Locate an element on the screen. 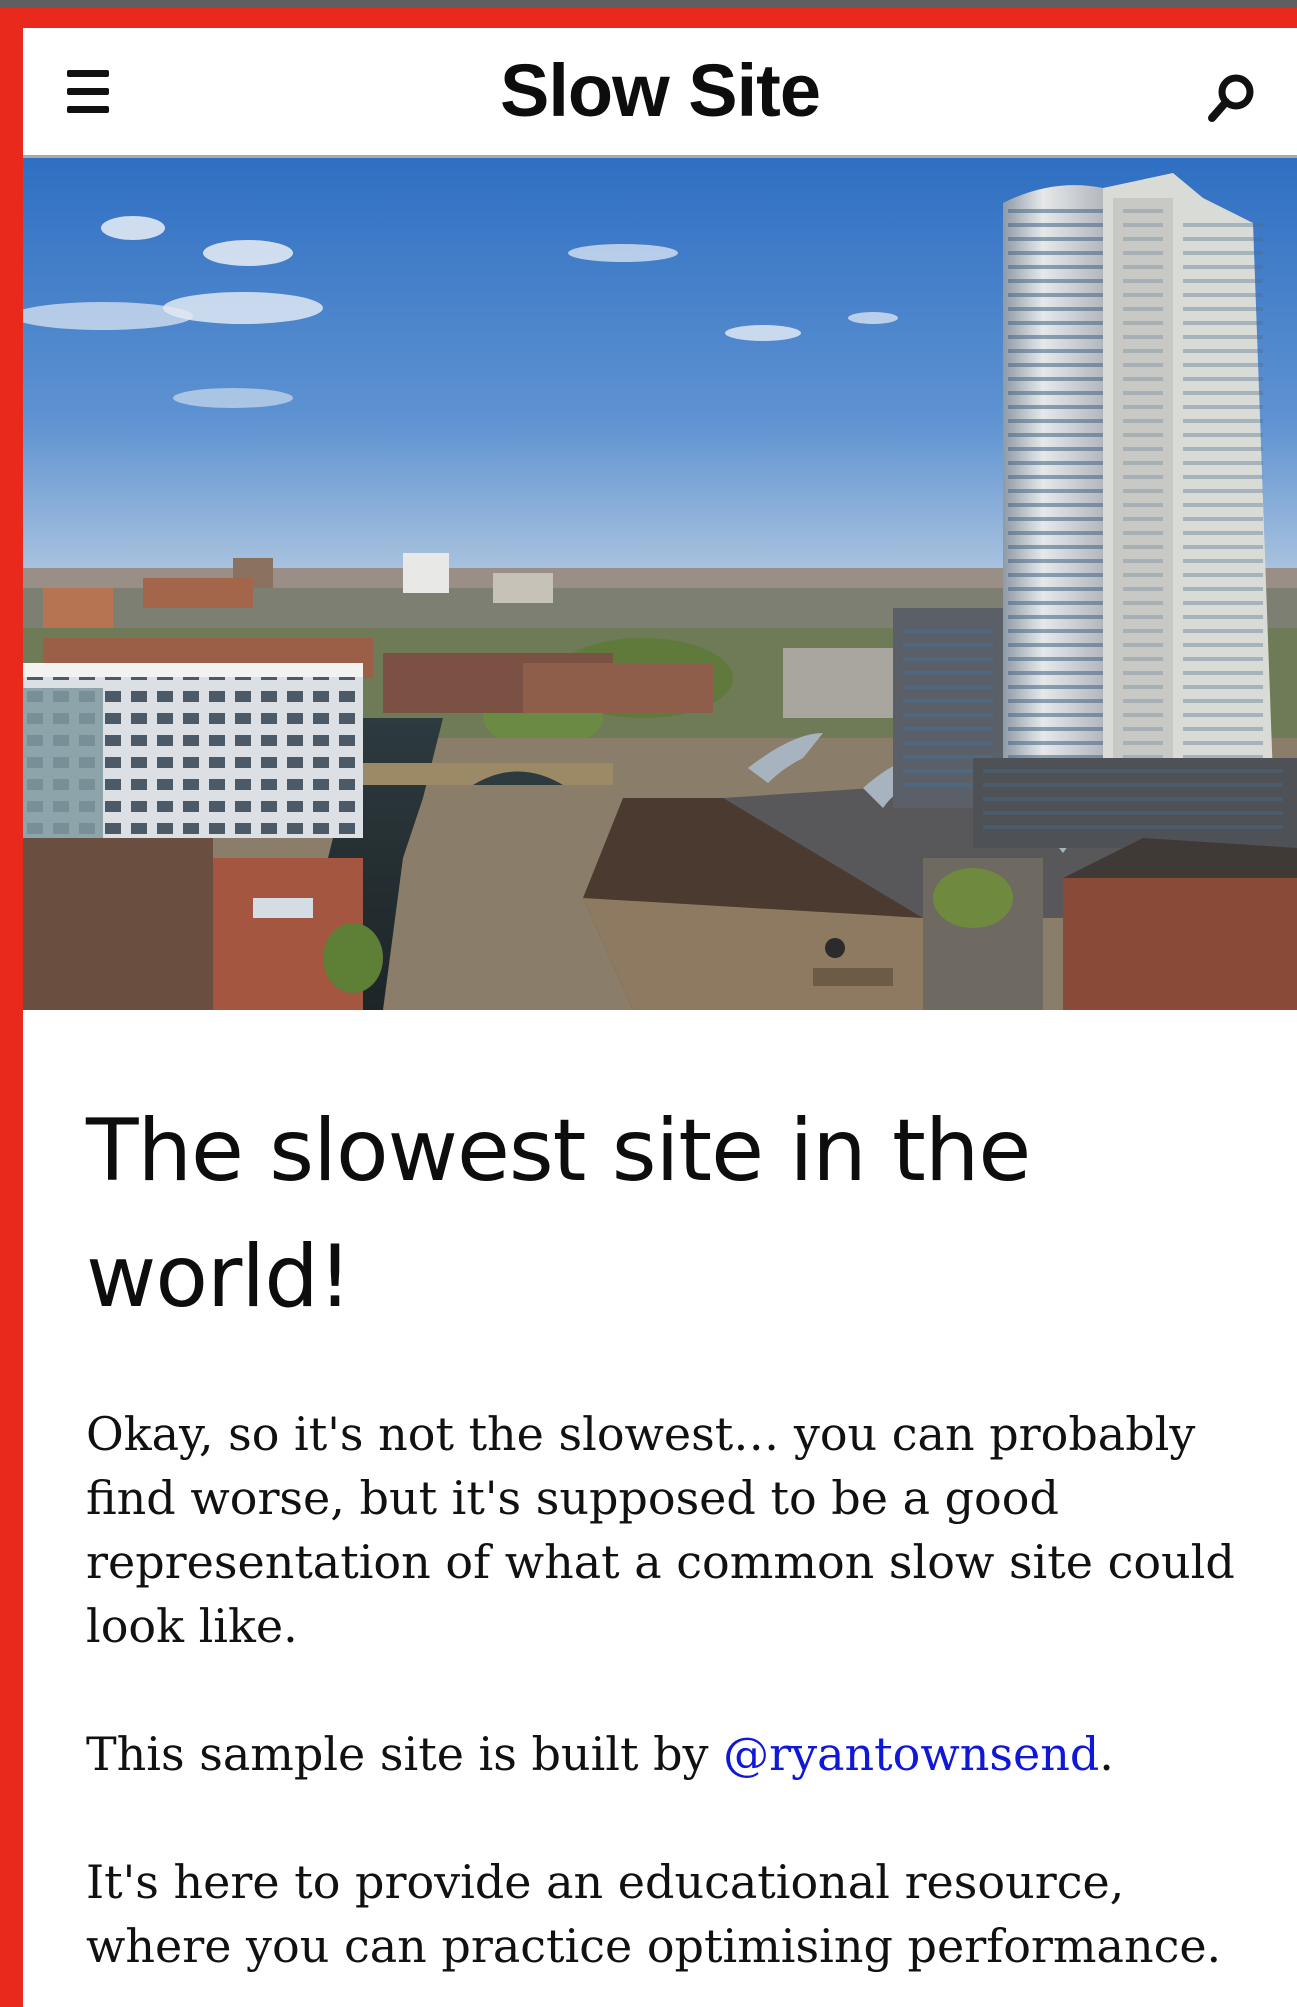 The height and width of the screenshot is (2007, 1297). author-text: This sample site is built by is located at coordinates (405, 1754).